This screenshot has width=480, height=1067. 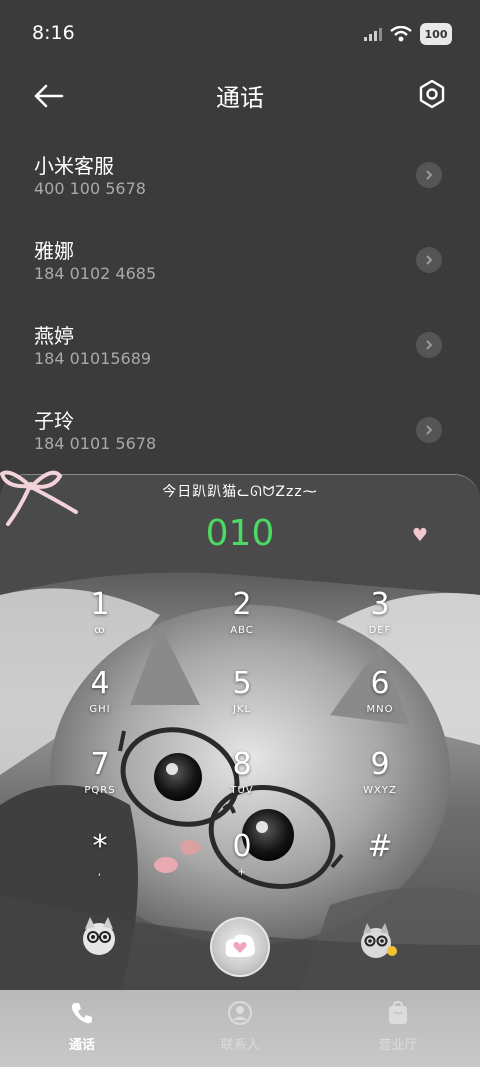 I want to click on key-digit: 7, so click(x=100, y=764).